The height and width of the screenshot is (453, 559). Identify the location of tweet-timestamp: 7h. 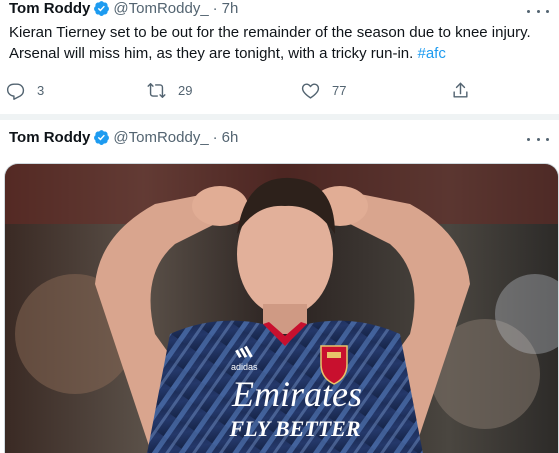
(230, 8).